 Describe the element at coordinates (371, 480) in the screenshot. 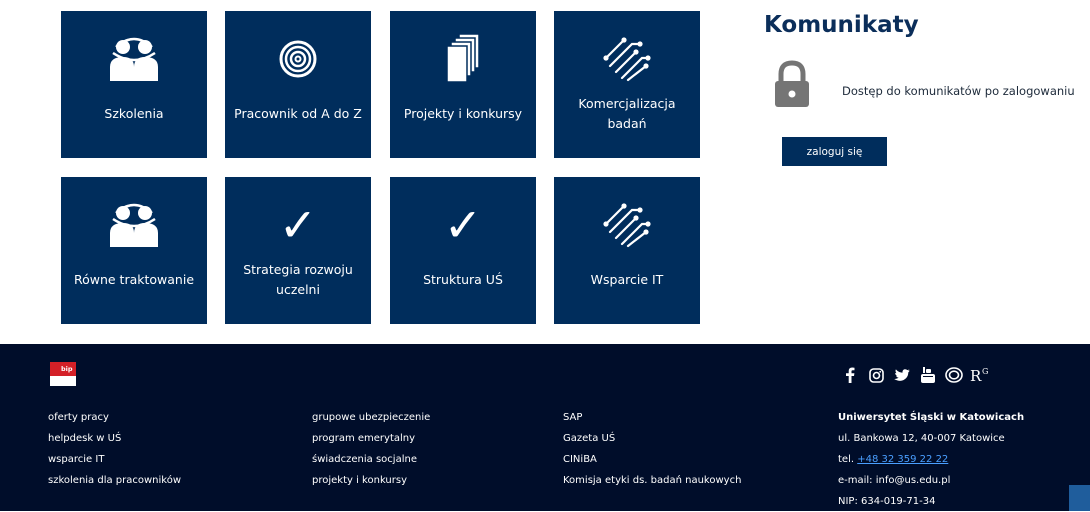

I see `footer-link-projekty-i-konkursy: projekty i konkursy` at that location.